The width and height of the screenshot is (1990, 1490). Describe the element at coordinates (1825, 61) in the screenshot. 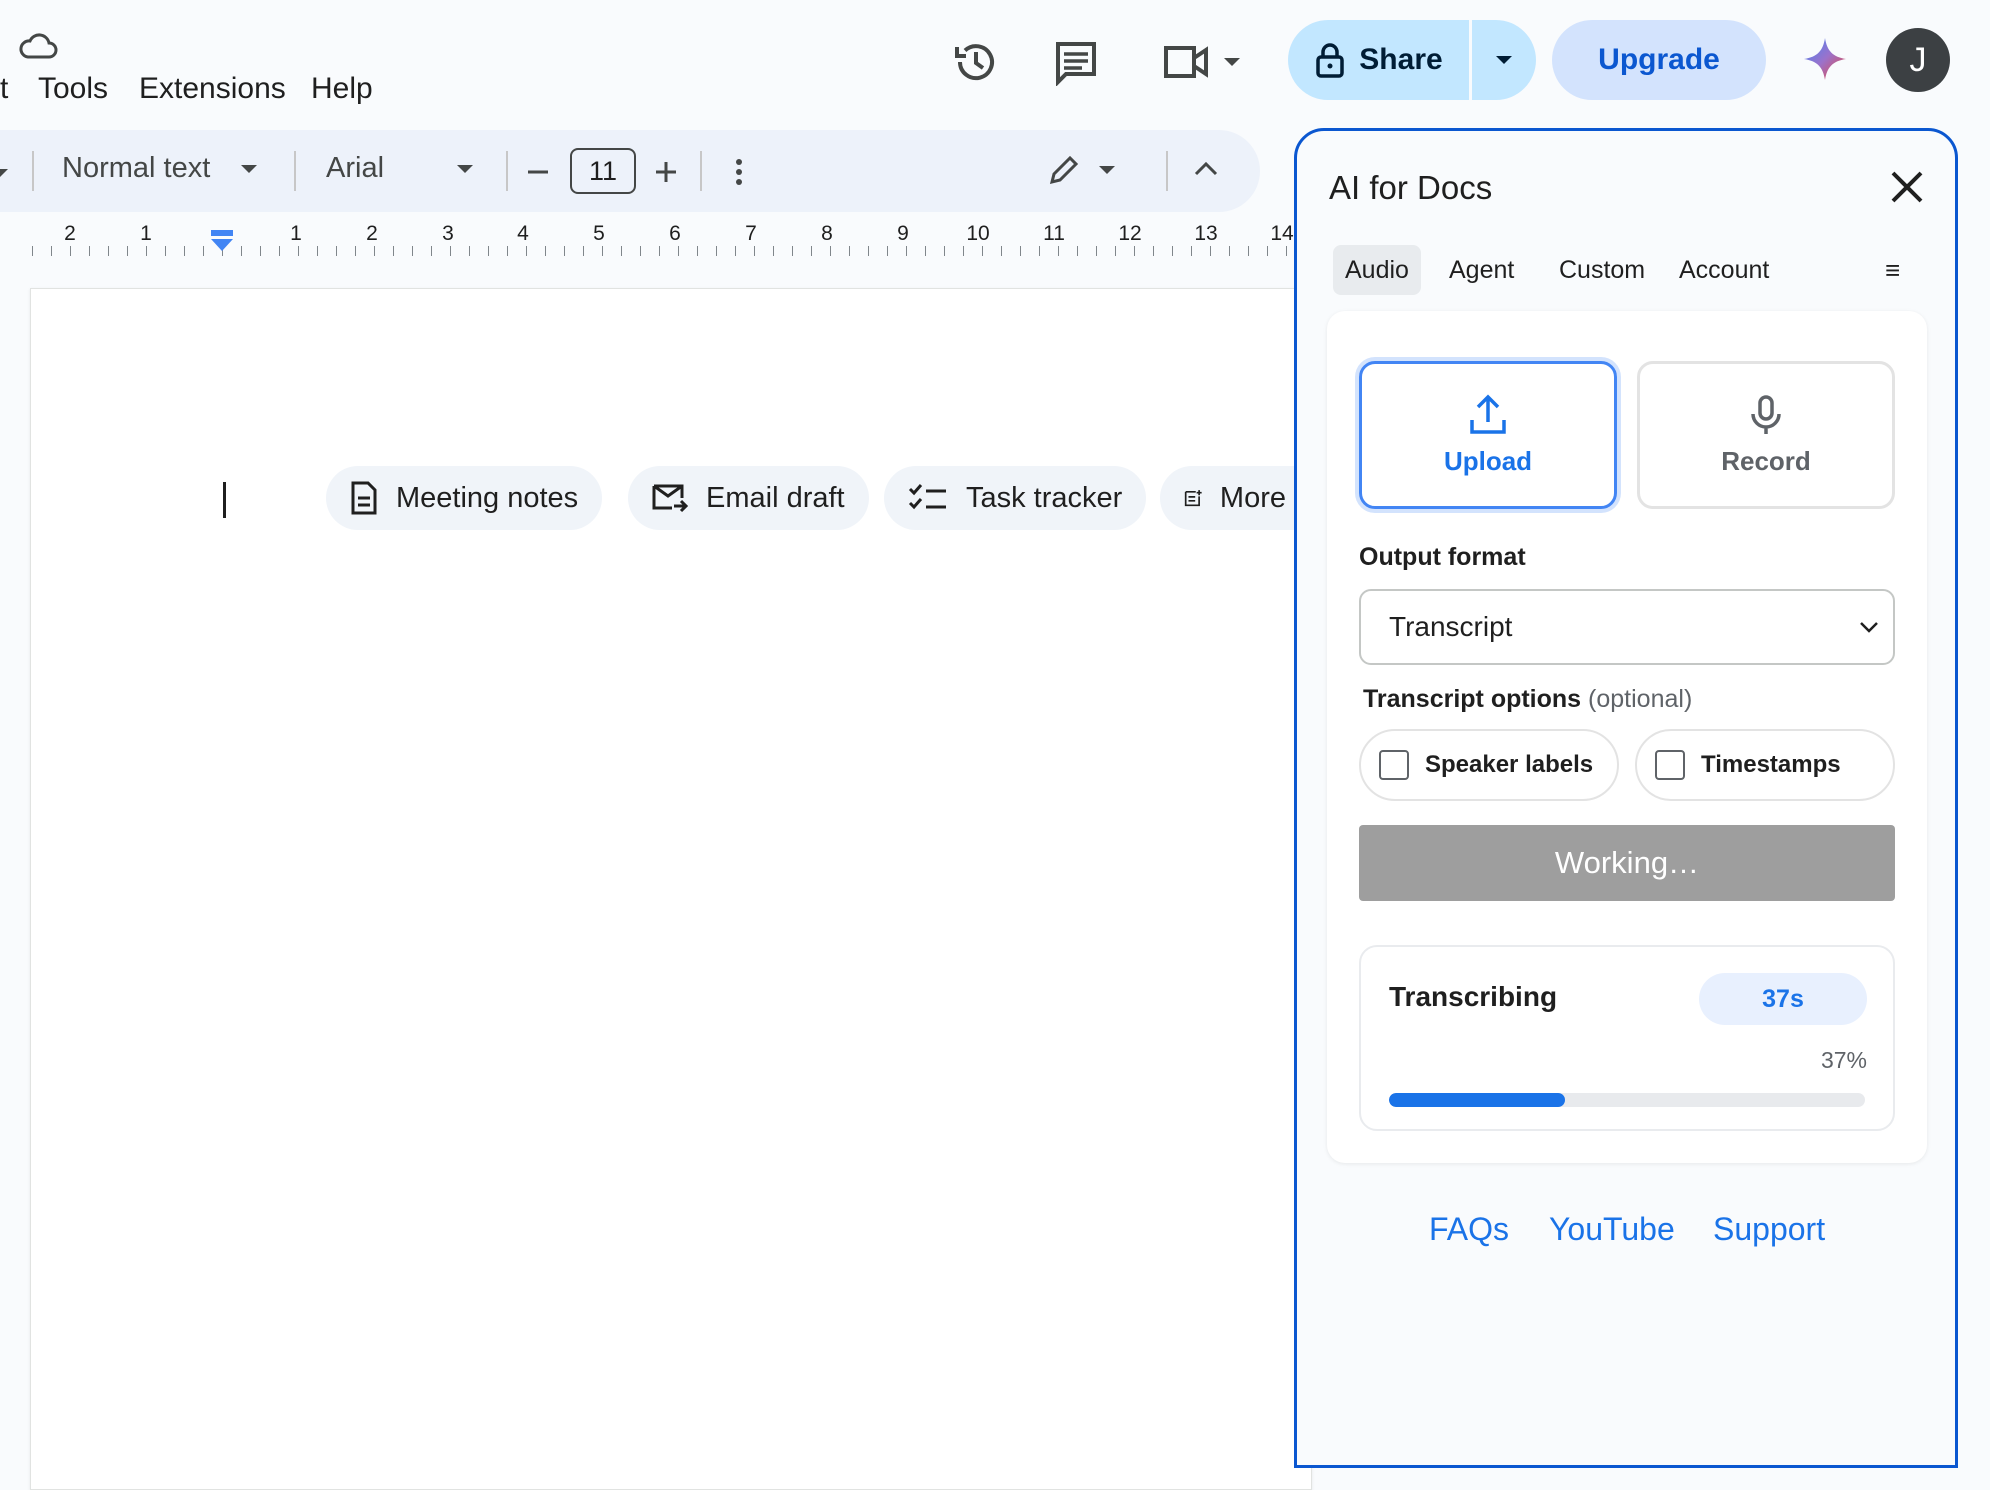

I see `gemini-sparkle-icon` at that location.